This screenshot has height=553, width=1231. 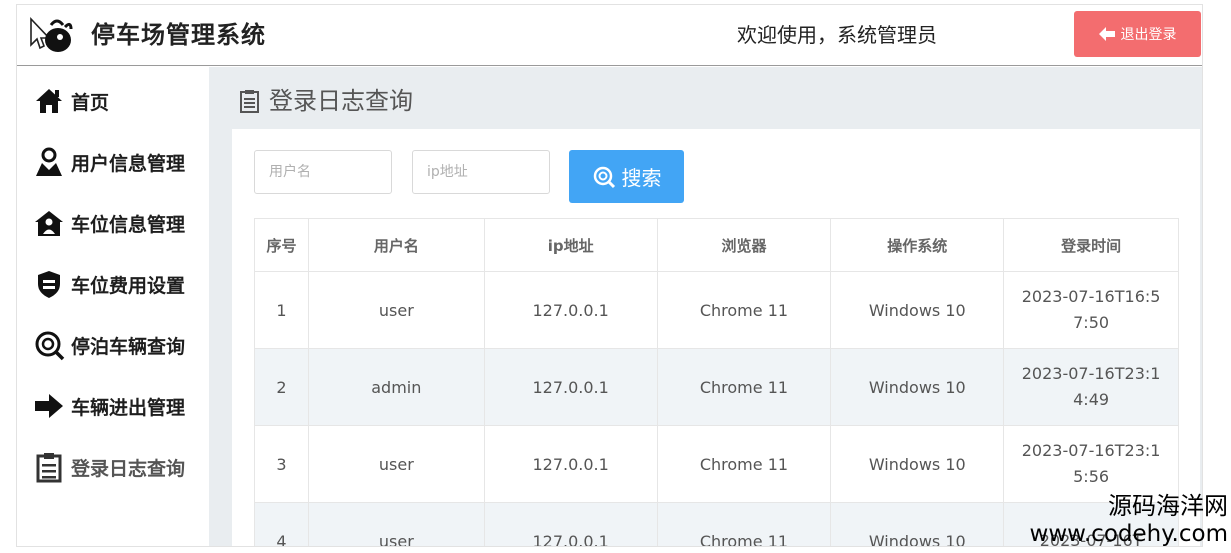 What do you see at coordinates (1091, 310) in the screenshot?
I see `cell-login-time: 2023-07-16T16:57:50` at bounding box center [1091, 310].